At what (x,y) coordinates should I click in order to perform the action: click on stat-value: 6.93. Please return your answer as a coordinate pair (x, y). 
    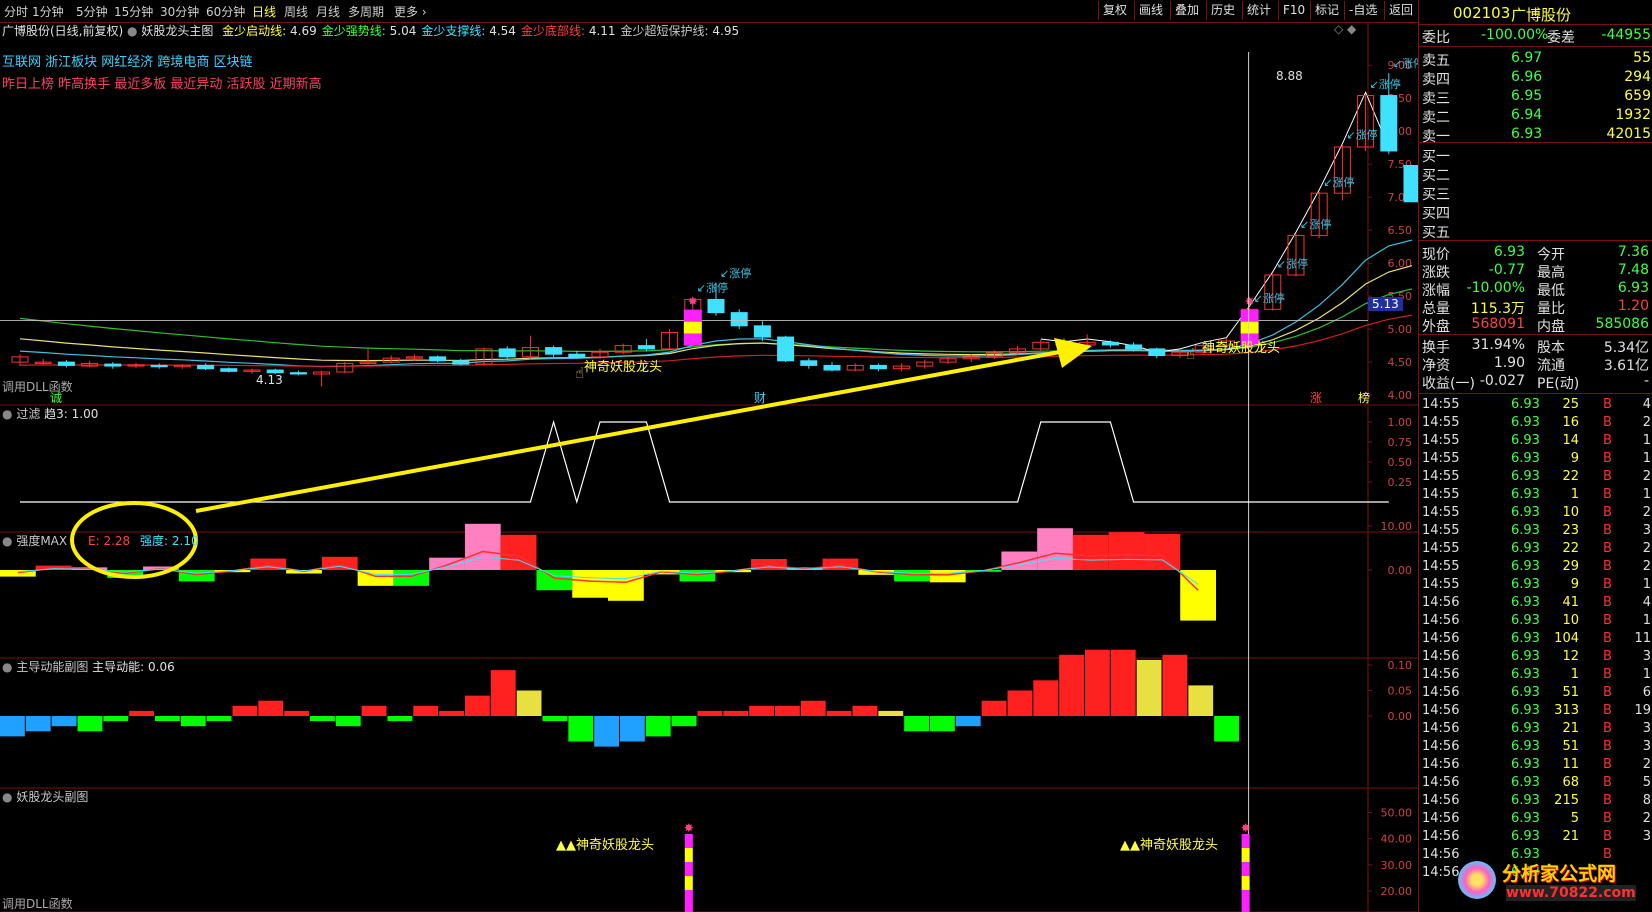
    Looking at the image, I should click on (1633, 288).